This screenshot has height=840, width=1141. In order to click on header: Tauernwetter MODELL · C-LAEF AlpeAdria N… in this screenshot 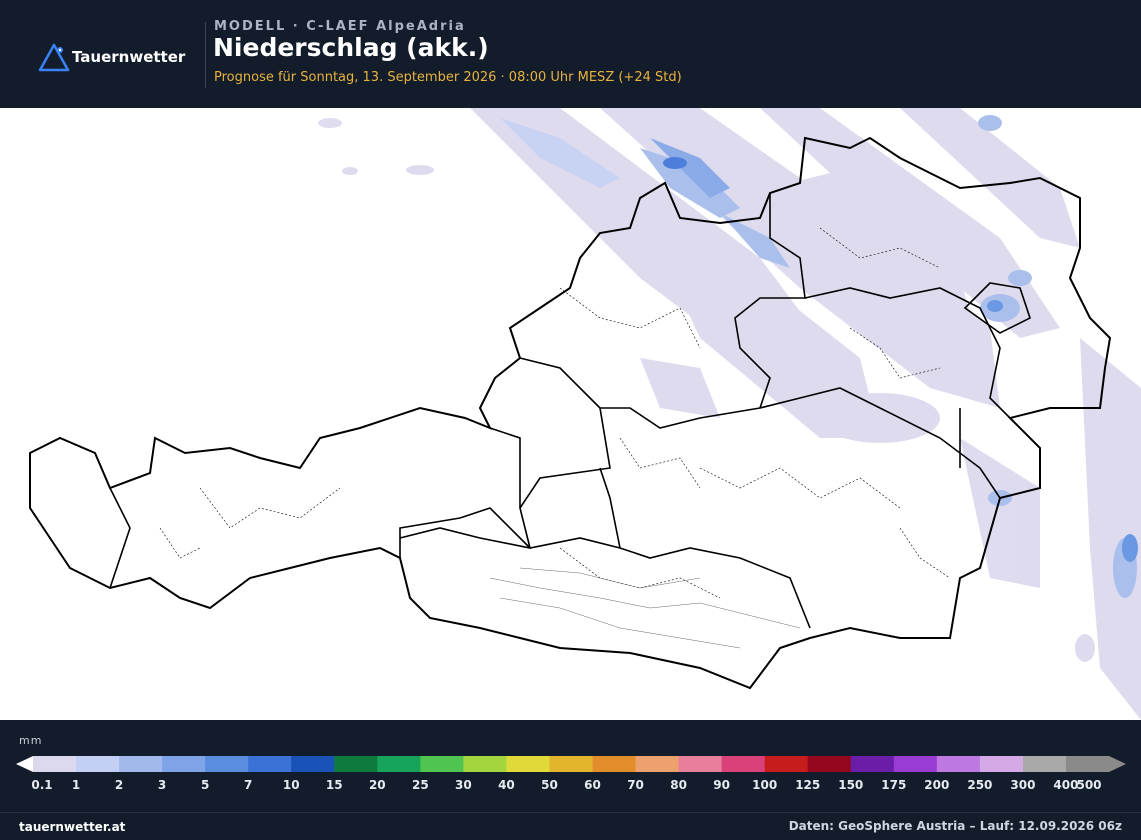, I will do `click(570, 54)`.